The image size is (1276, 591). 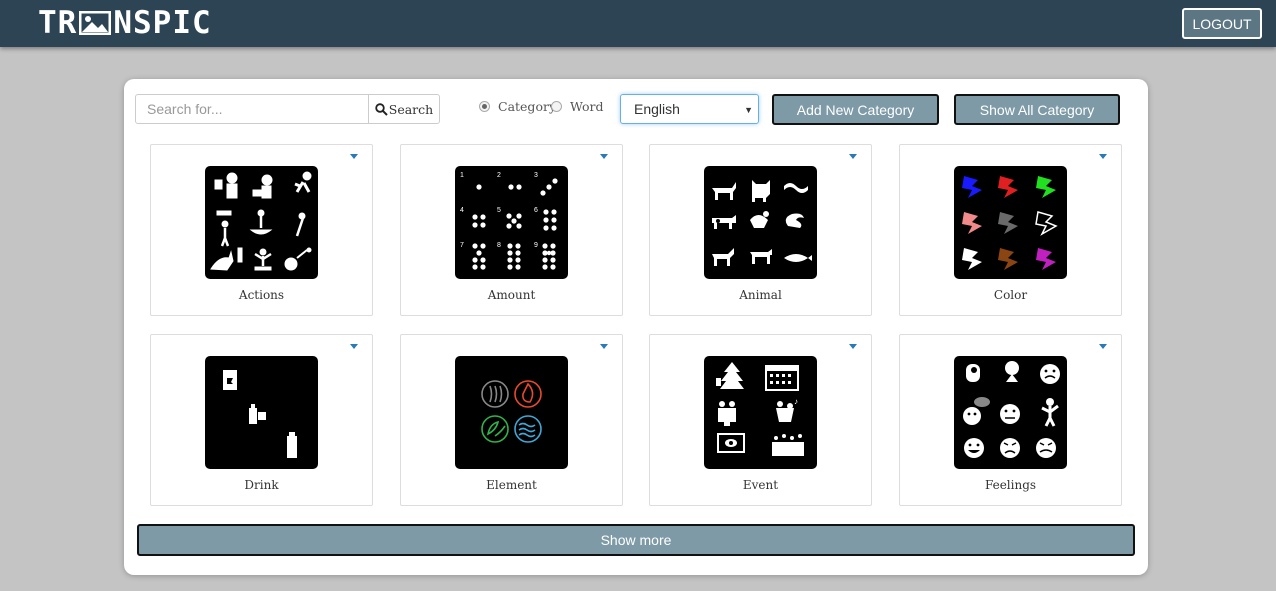 What do you see at coordinates (261, 295) in the screenshot?
I see `category-card-label: Actions` at bounding box center [261, 295].